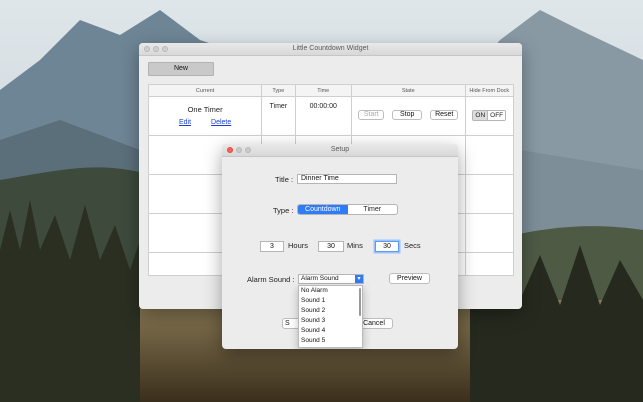  What do you see at coordinates (330, 291) in the screenshot?
I see `alarm-option: No Alarm` at bounding box center [330, 291].